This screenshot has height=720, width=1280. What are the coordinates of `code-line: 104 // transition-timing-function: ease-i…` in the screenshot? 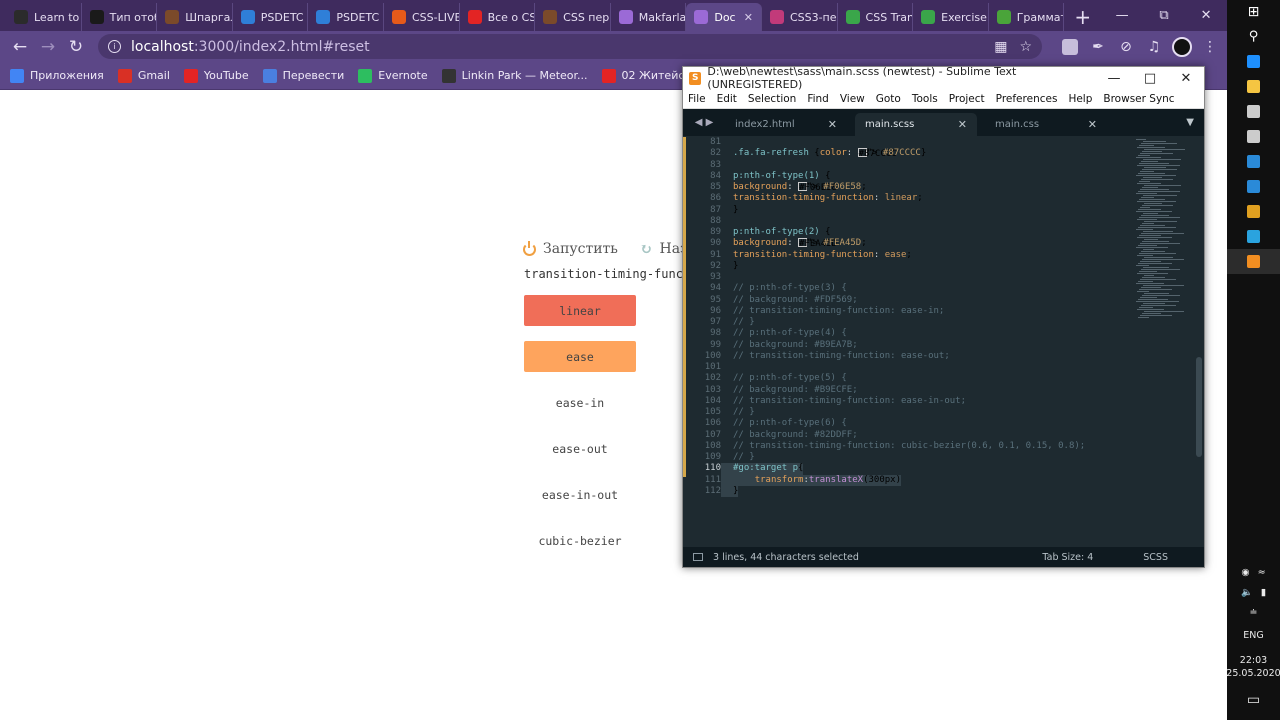 It's located at (908, 401).